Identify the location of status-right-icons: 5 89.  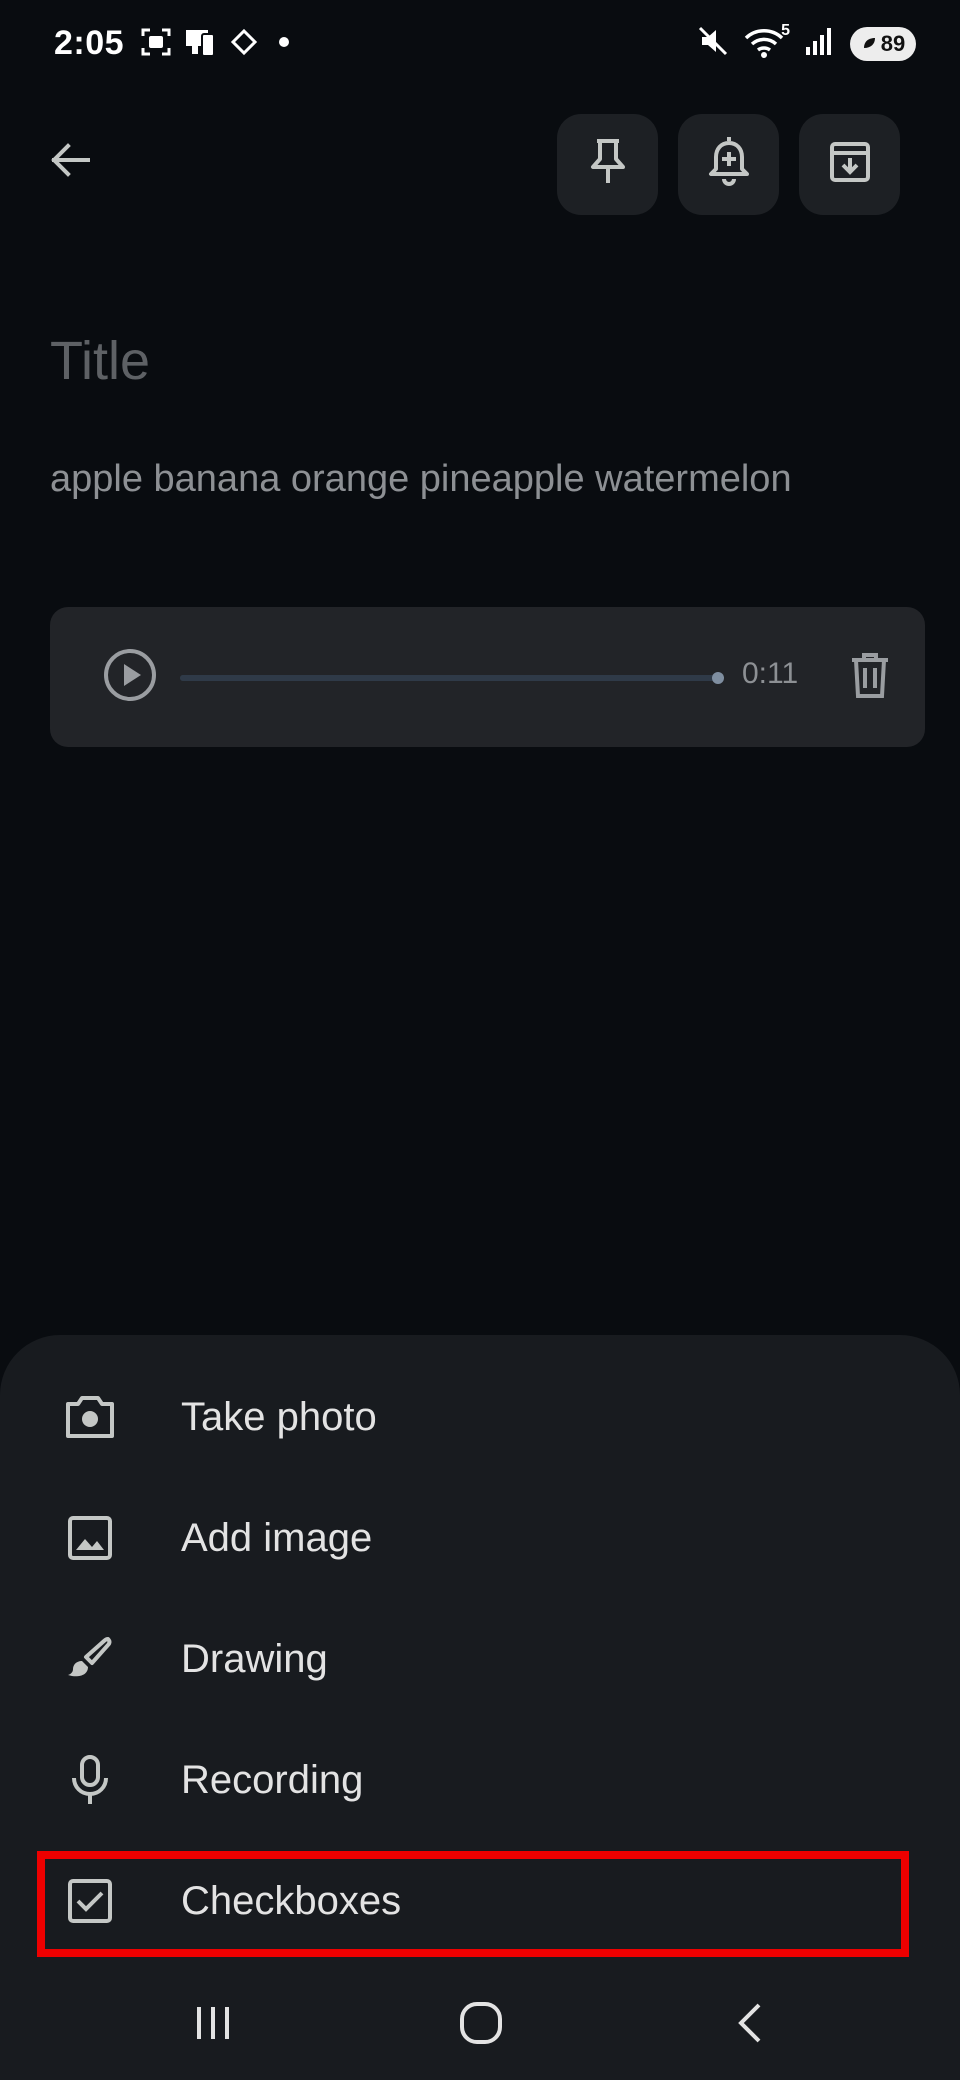
(806, 42).